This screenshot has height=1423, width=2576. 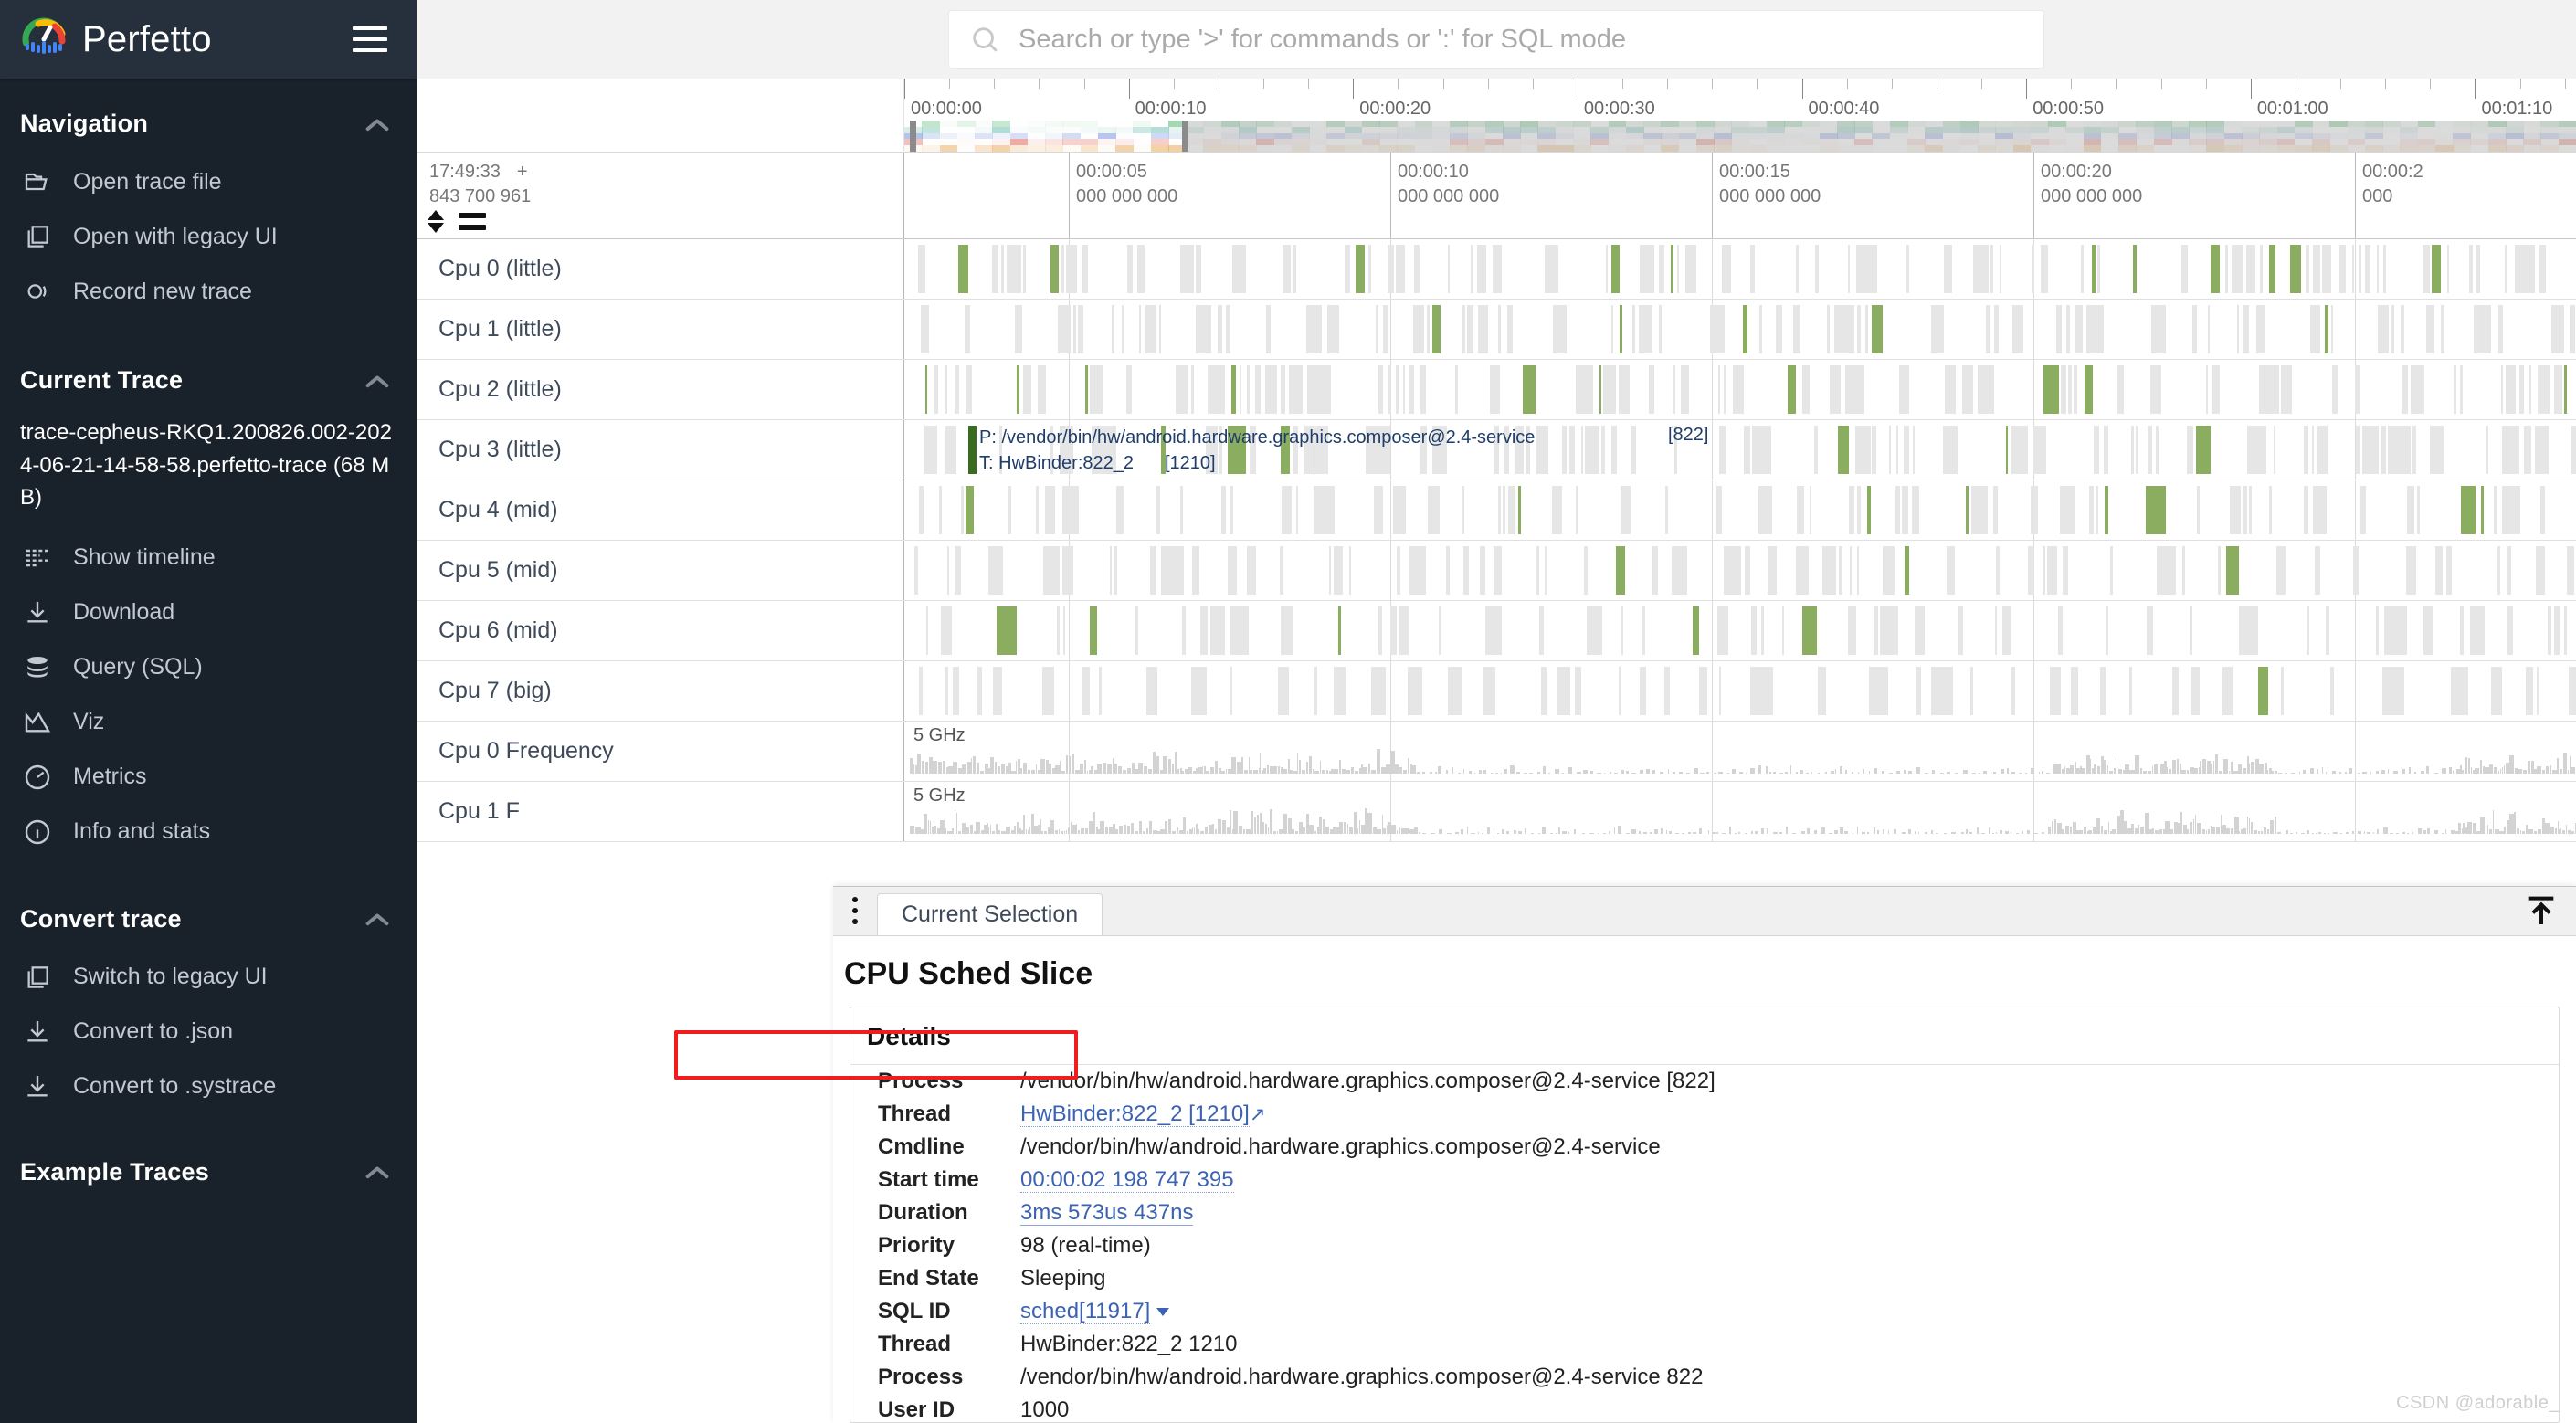 What do you see at coordinates (436, 221) in the screenshot?
I see `expand-collapse-tracks-button` at bounding box center [436, 221].